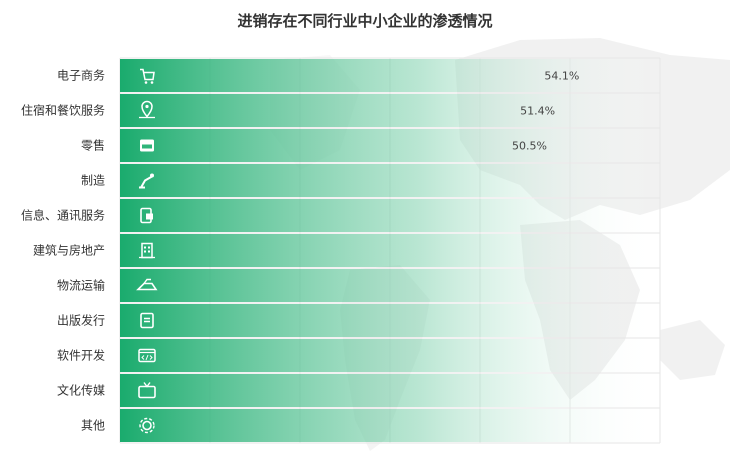 The image size is (730, 451). Describe the element at coordinates (63, 110) in the screenshot. I see `category-label: 住宿和餐饮服务` at that location.